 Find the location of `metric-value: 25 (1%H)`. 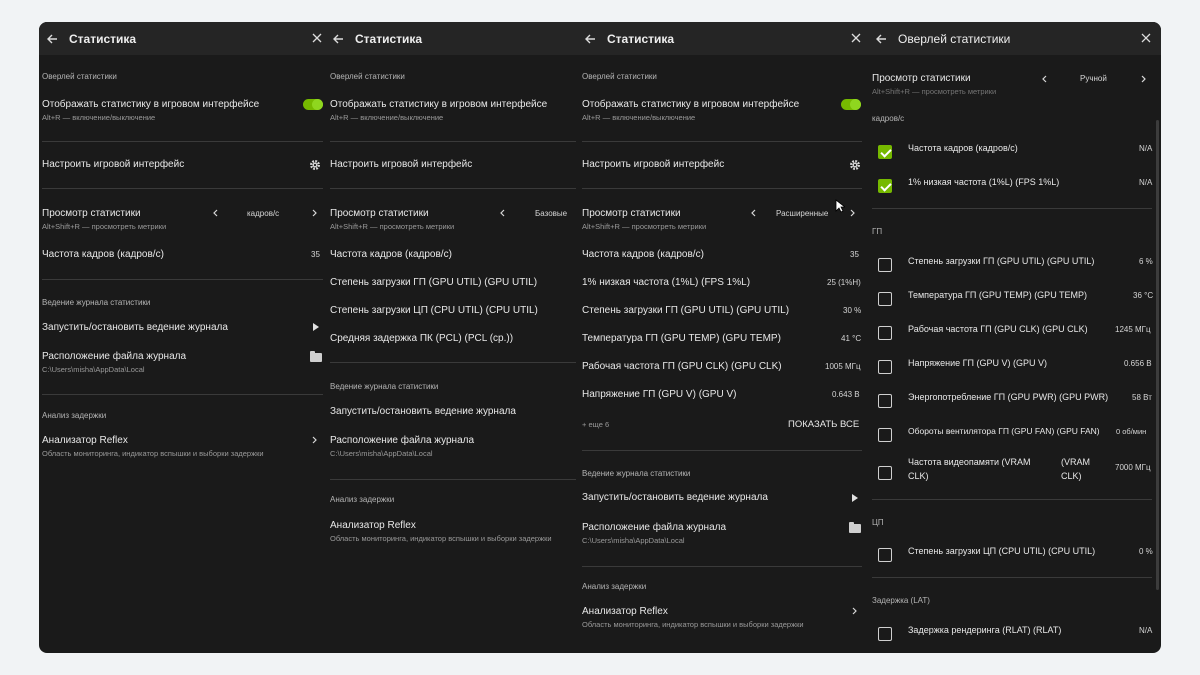

metric-value: 25 (1%H) is located at coordinates (844, 282).